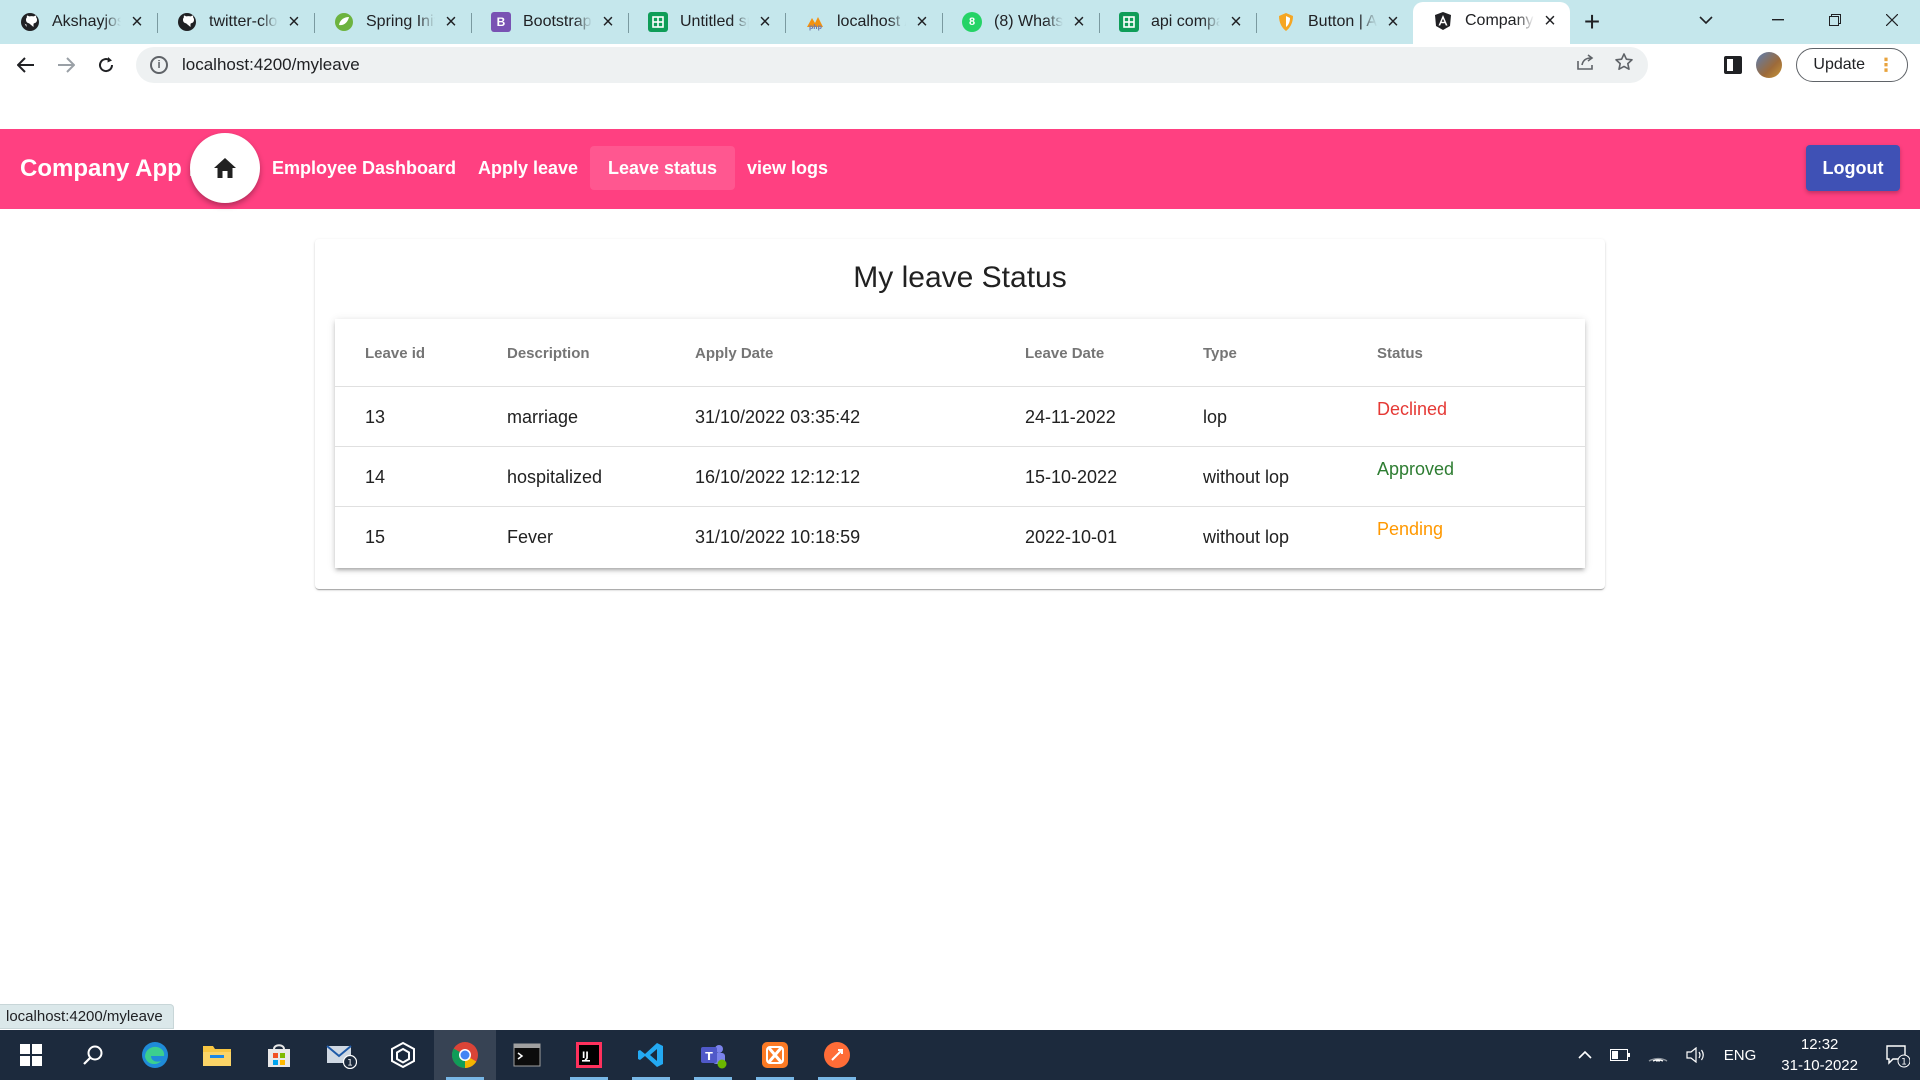 The image size is (1920, 1080). I want to click on intellij-icon: IJ, so click(589, 1055).